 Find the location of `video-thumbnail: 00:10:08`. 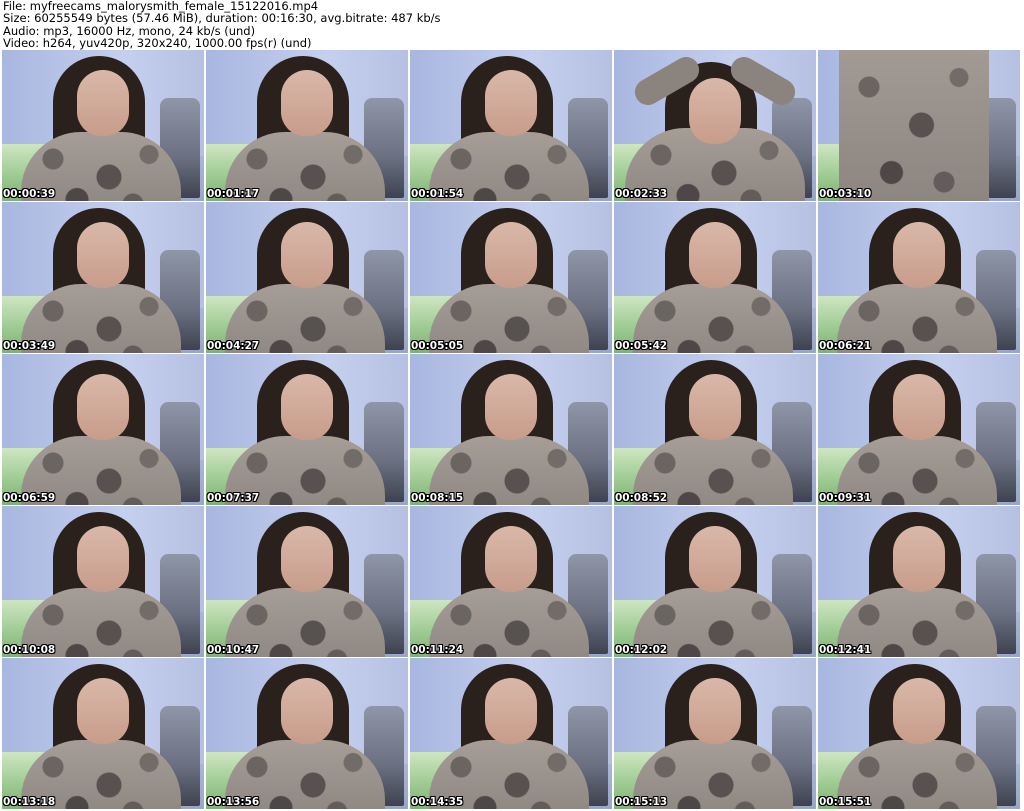

video-thumbnail: 00:10:08 is located at coordinates (103, 581).